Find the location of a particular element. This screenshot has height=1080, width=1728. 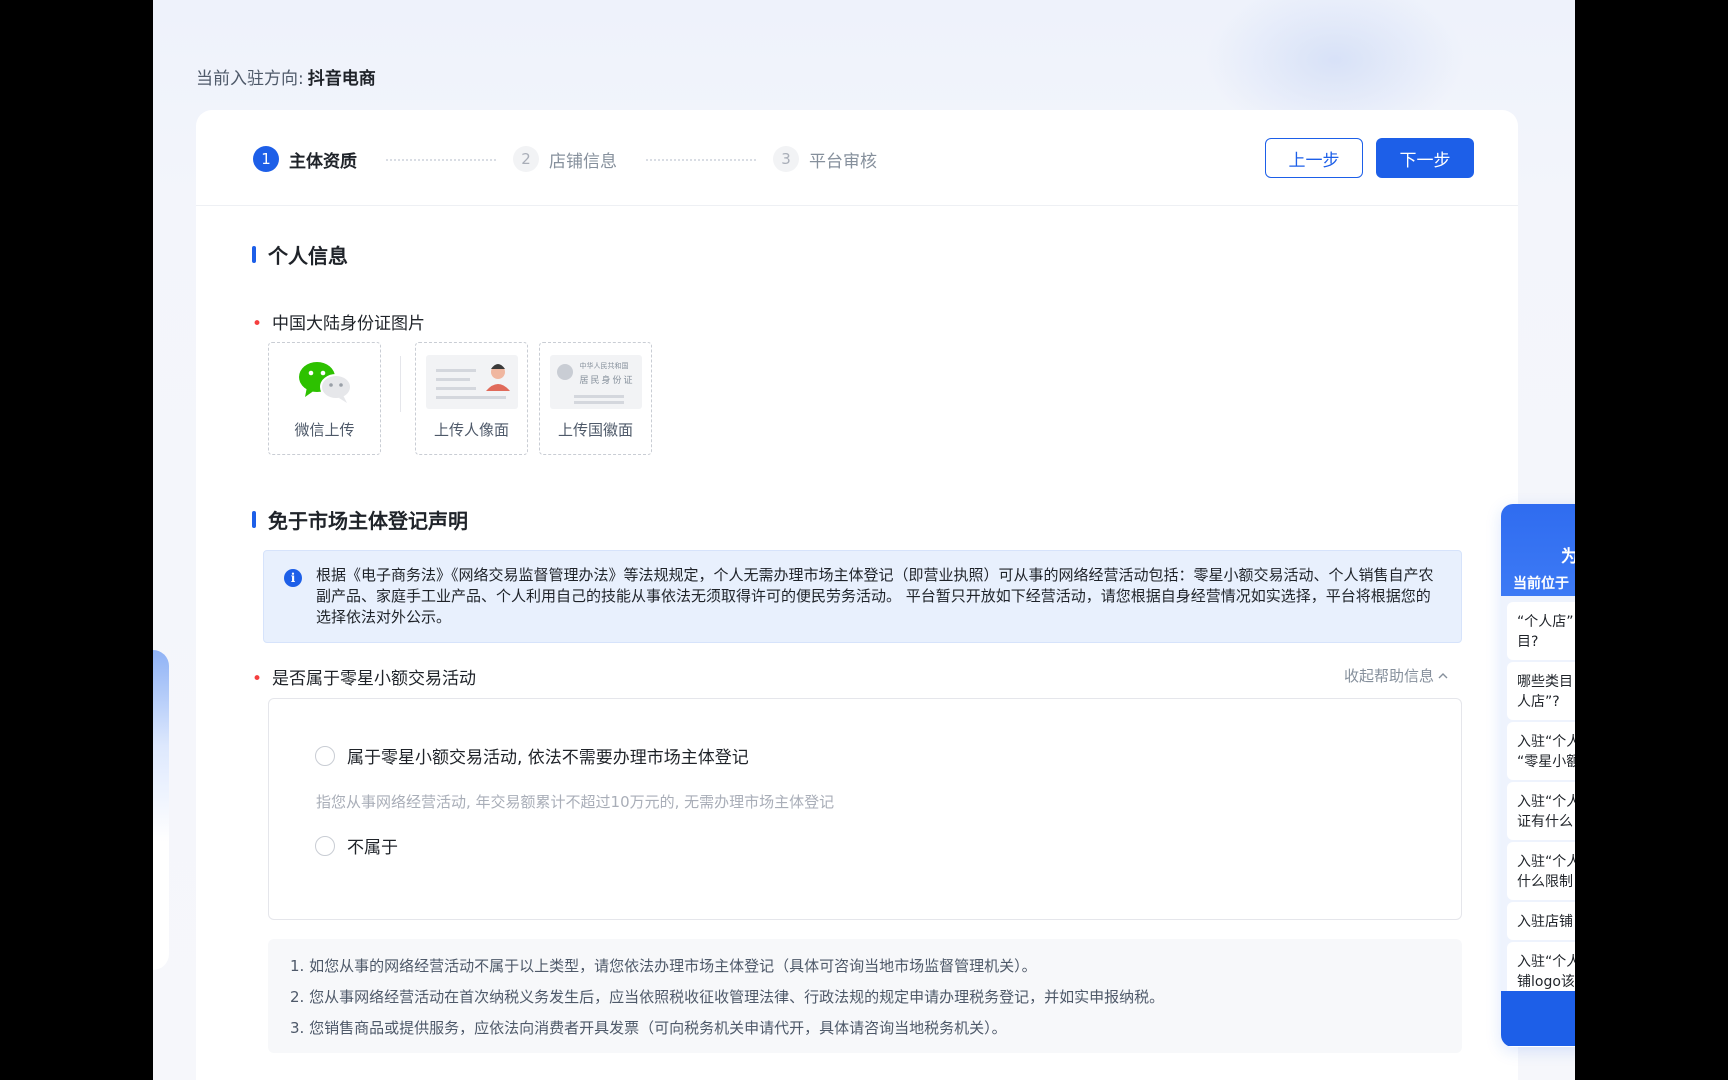

id-emblem-icon: 中华人民共和国 居民身份证 is located at coordinates (595, 382).